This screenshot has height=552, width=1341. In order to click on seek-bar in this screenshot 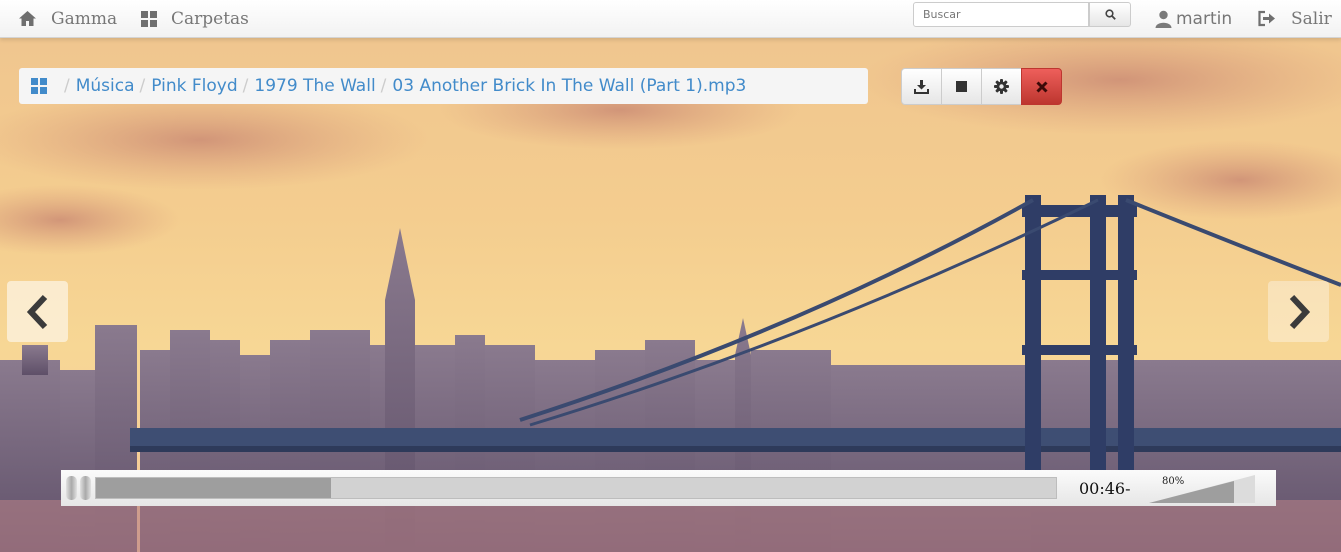, I will do `click(576, 488)`.